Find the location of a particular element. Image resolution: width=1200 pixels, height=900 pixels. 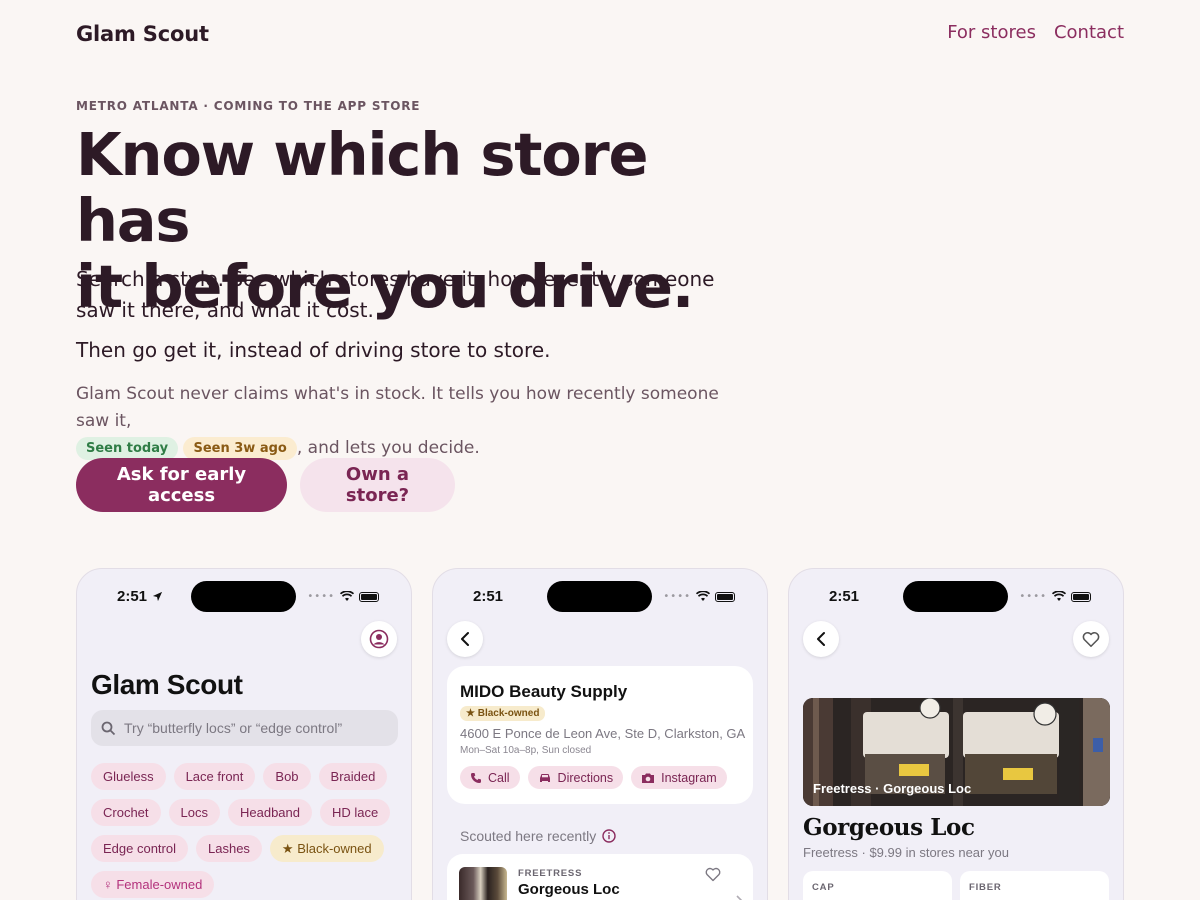

profile-icon is located at coordinates (379, 639).